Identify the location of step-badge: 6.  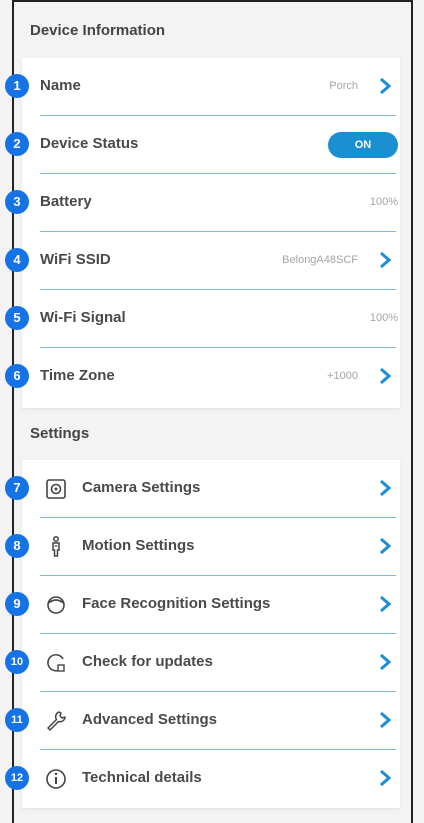
(17, 376).